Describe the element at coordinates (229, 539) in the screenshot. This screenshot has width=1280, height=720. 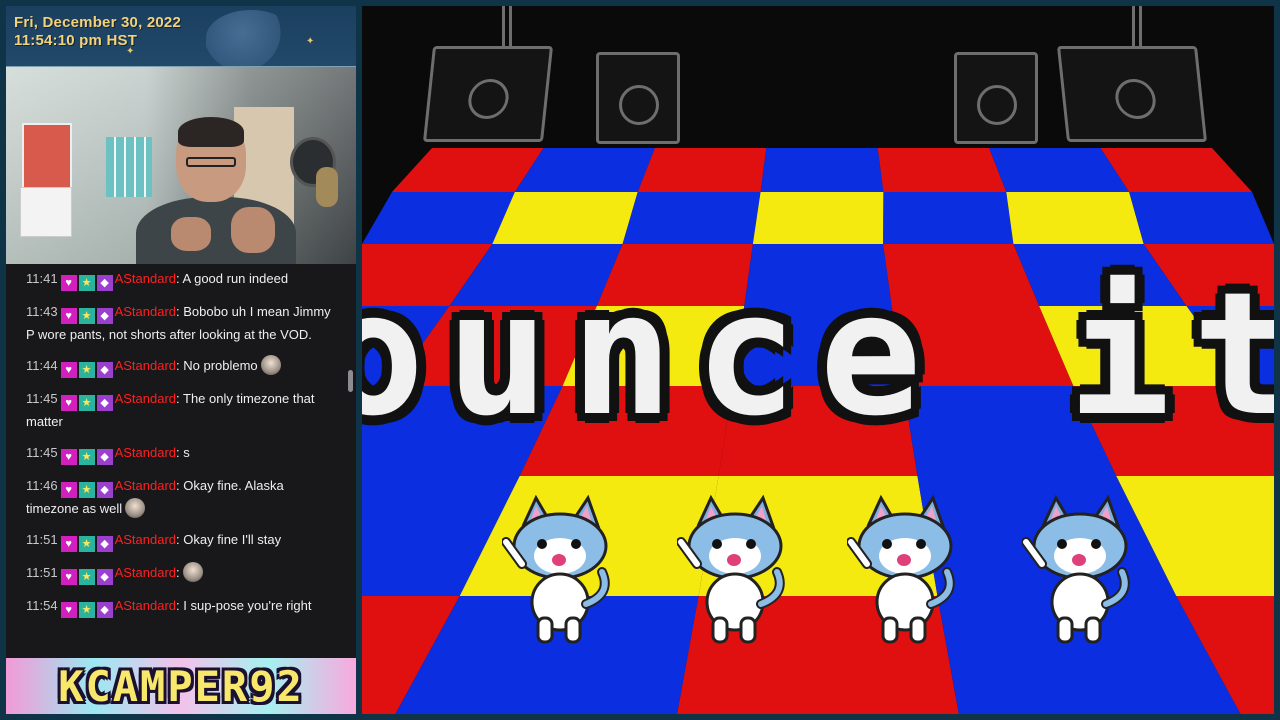
I see `chat-text: : Okay fine I'll stay` at that location.